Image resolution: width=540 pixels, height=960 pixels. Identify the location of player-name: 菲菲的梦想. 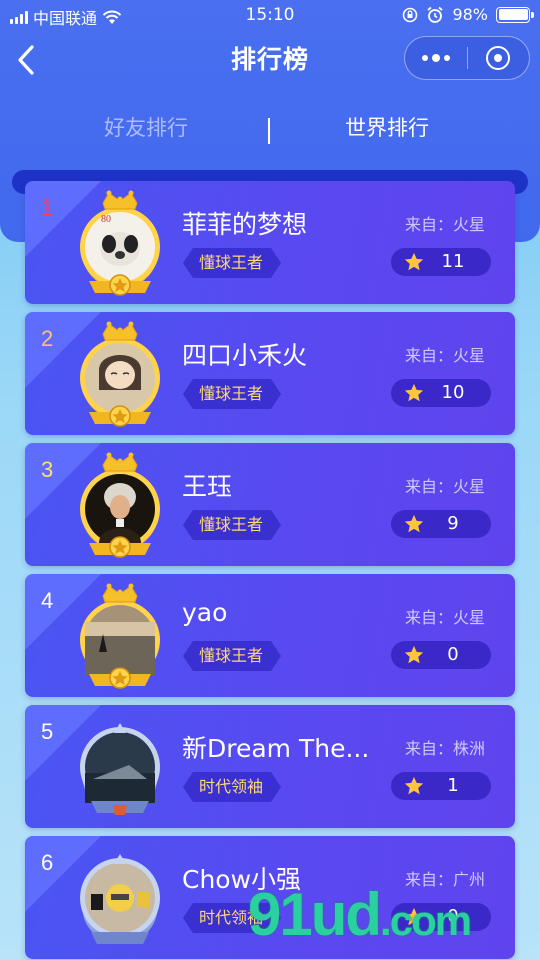
(245, 224).